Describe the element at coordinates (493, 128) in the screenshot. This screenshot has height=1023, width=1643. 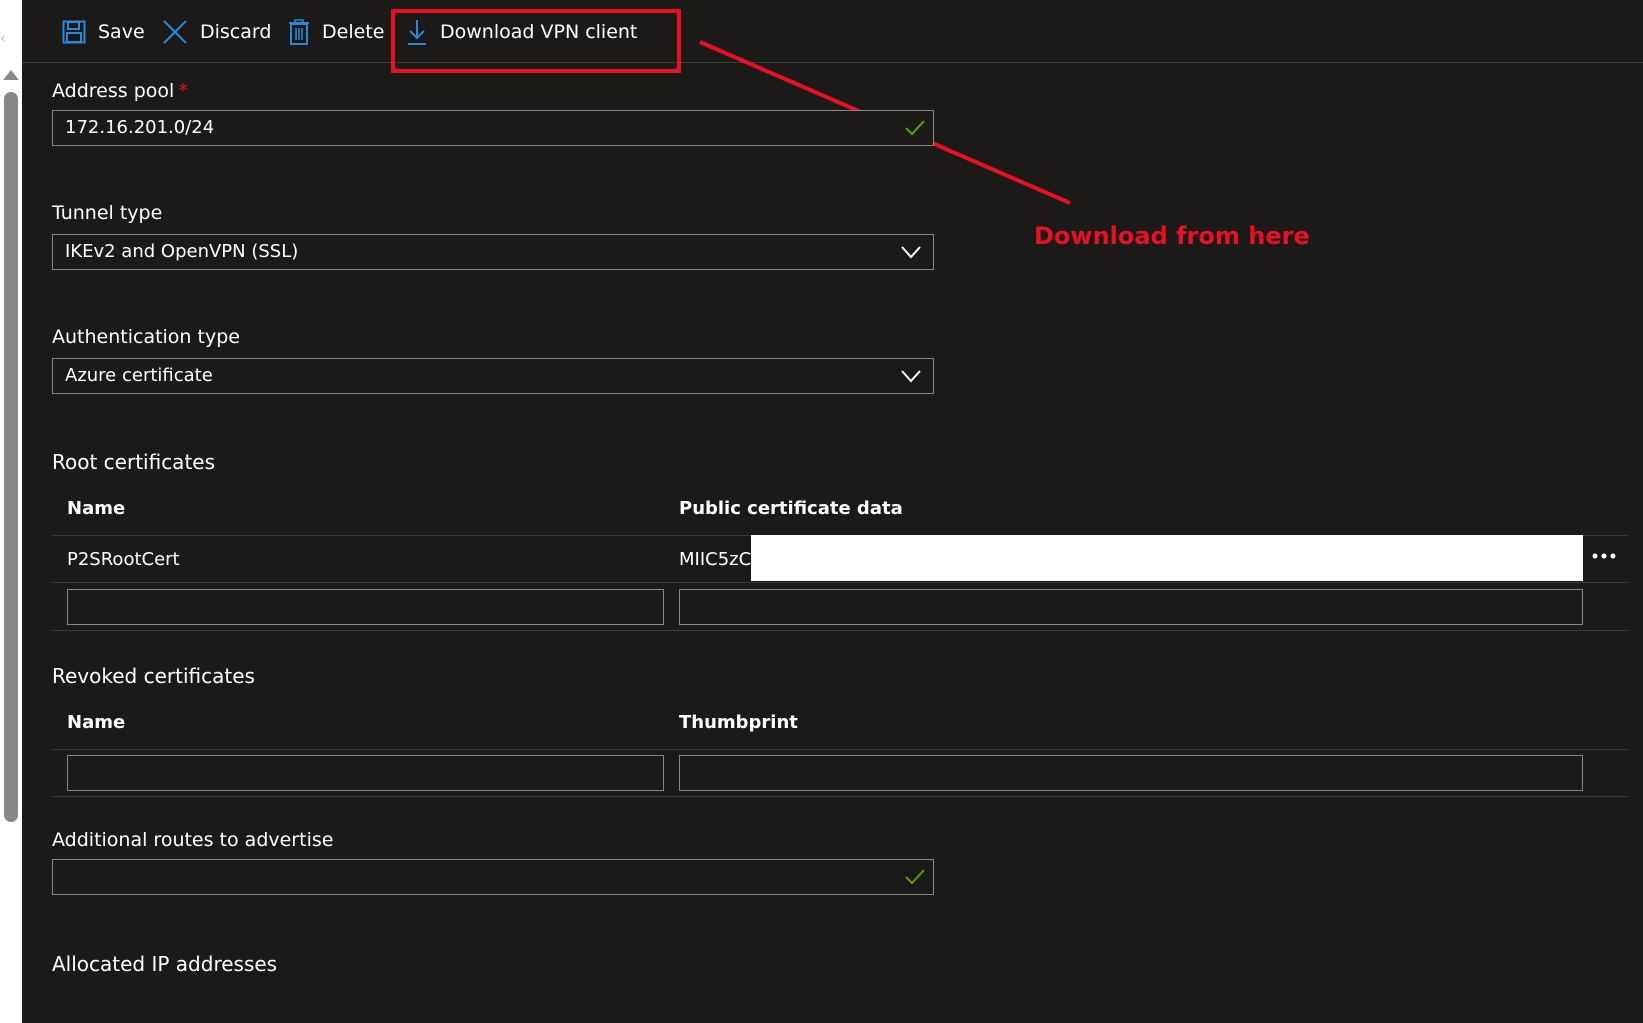
I see `address-pool-input: 172.16.201.0/24` at that location.